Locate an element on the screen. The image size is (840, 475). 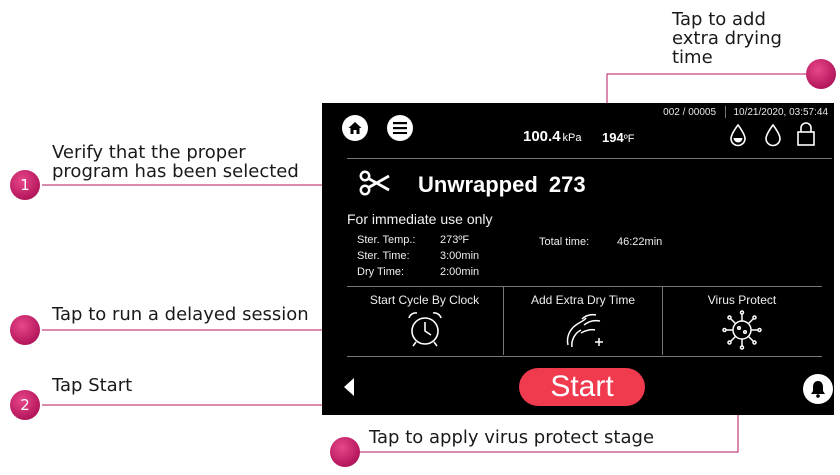
ster-time-label: Ster. Time: is located at coordinates (383, 256).